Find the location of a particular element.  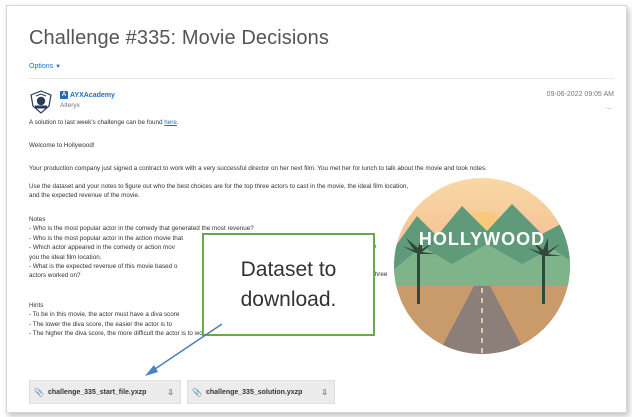

post-title: Challenge #335: Movie Decisions is located at coordinates (179, 38).